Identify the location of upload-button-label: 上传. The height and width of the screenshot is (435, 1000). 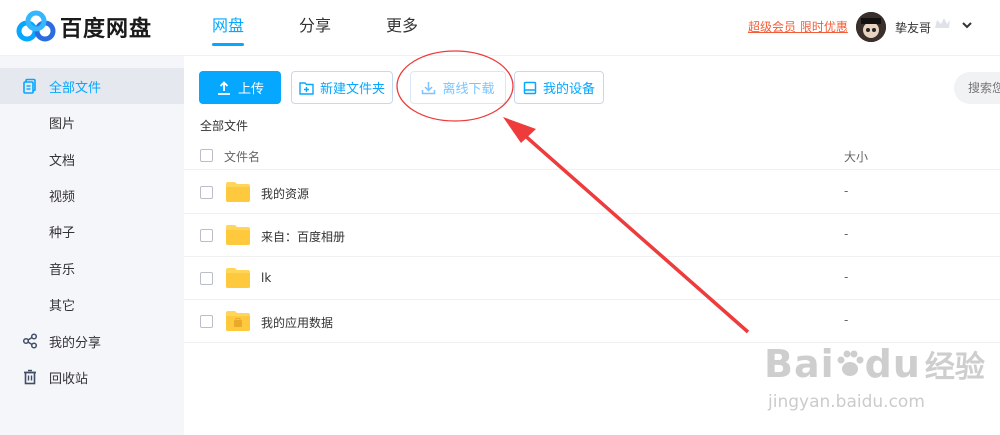
(250, 89).